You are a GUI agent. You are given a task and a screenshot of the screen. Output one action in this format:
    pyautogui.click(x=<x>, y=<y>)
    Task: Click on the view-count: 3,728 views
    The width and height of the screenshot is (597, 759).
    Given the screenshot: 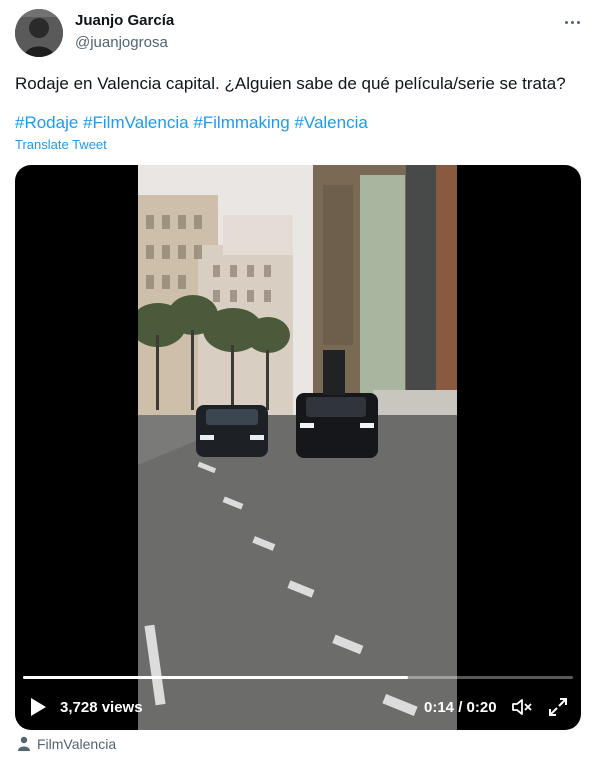 What is the action you would take?
    pyautogui.click(x=101, y=707)
    